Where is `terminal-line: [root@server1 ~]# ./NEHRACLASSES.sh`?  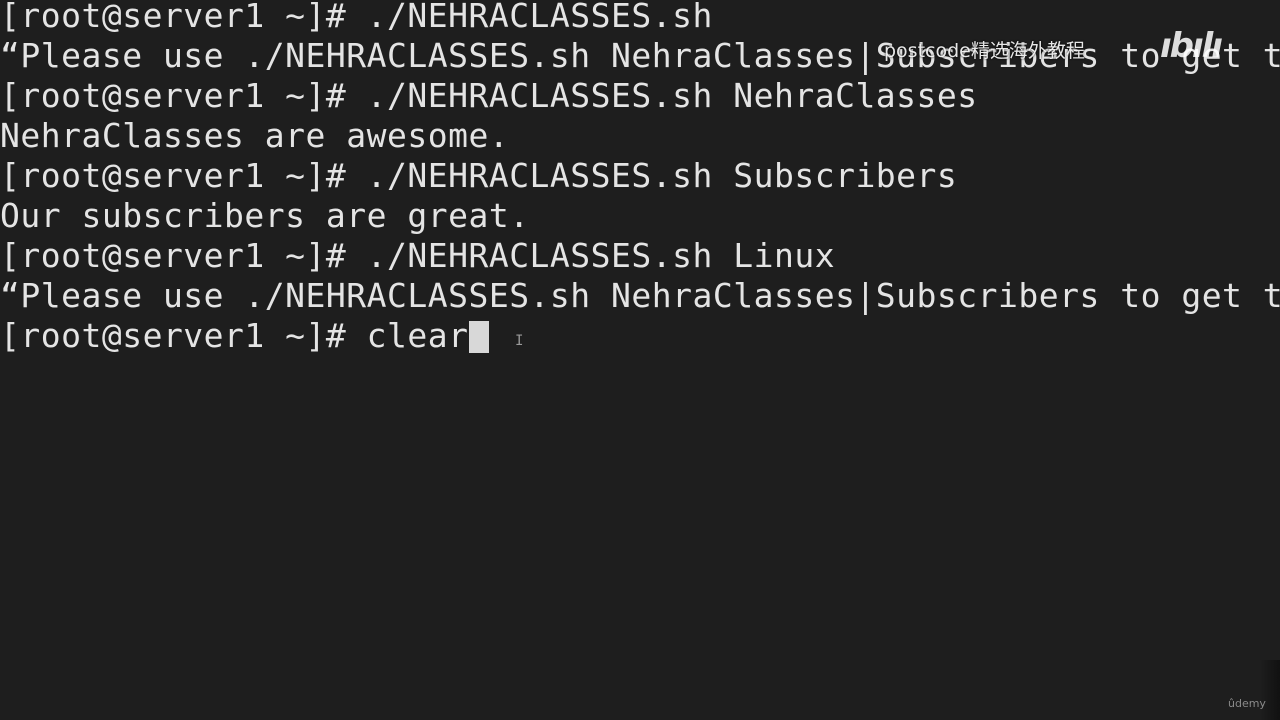 terminal-line: [root@server1 ~]# ./NEHRACLASSES.sh is located at coordinates (356, 17).